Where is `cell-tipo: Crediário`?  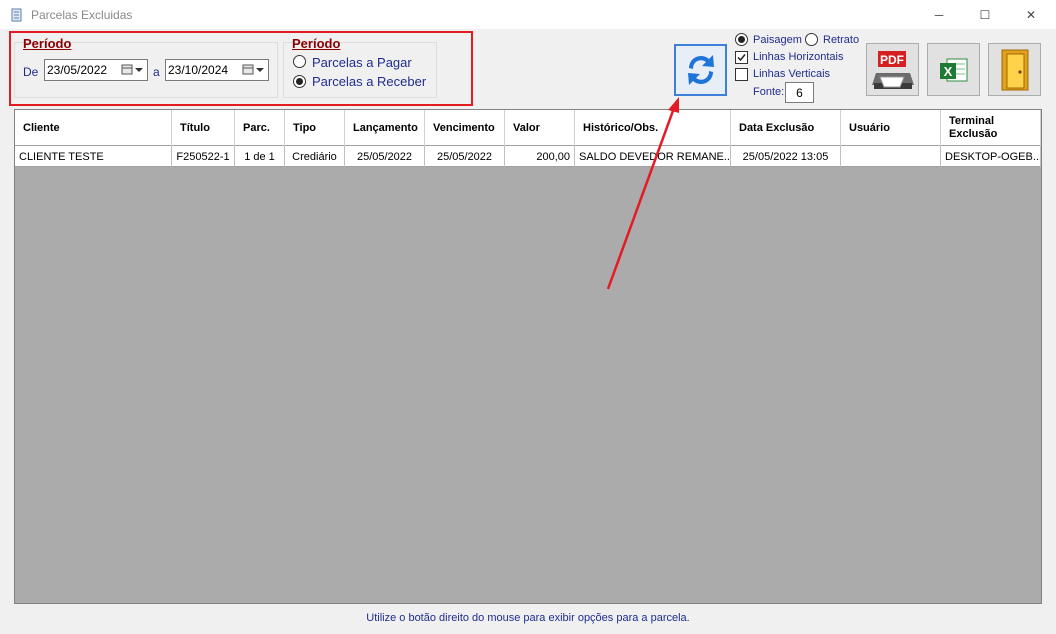 cell-tipo: Crediário is located at coordinates (315, 156).